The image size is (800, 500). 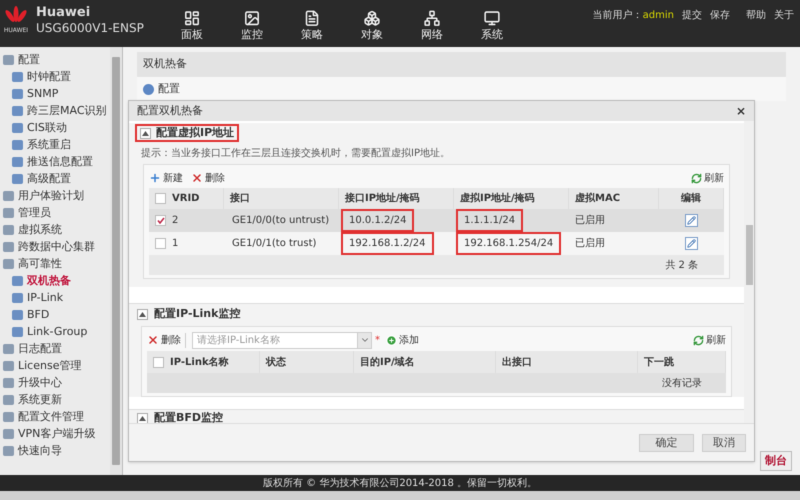 I want to click on ip-link-select: 请选择IP-Link名称, so click(x=282, y=340).